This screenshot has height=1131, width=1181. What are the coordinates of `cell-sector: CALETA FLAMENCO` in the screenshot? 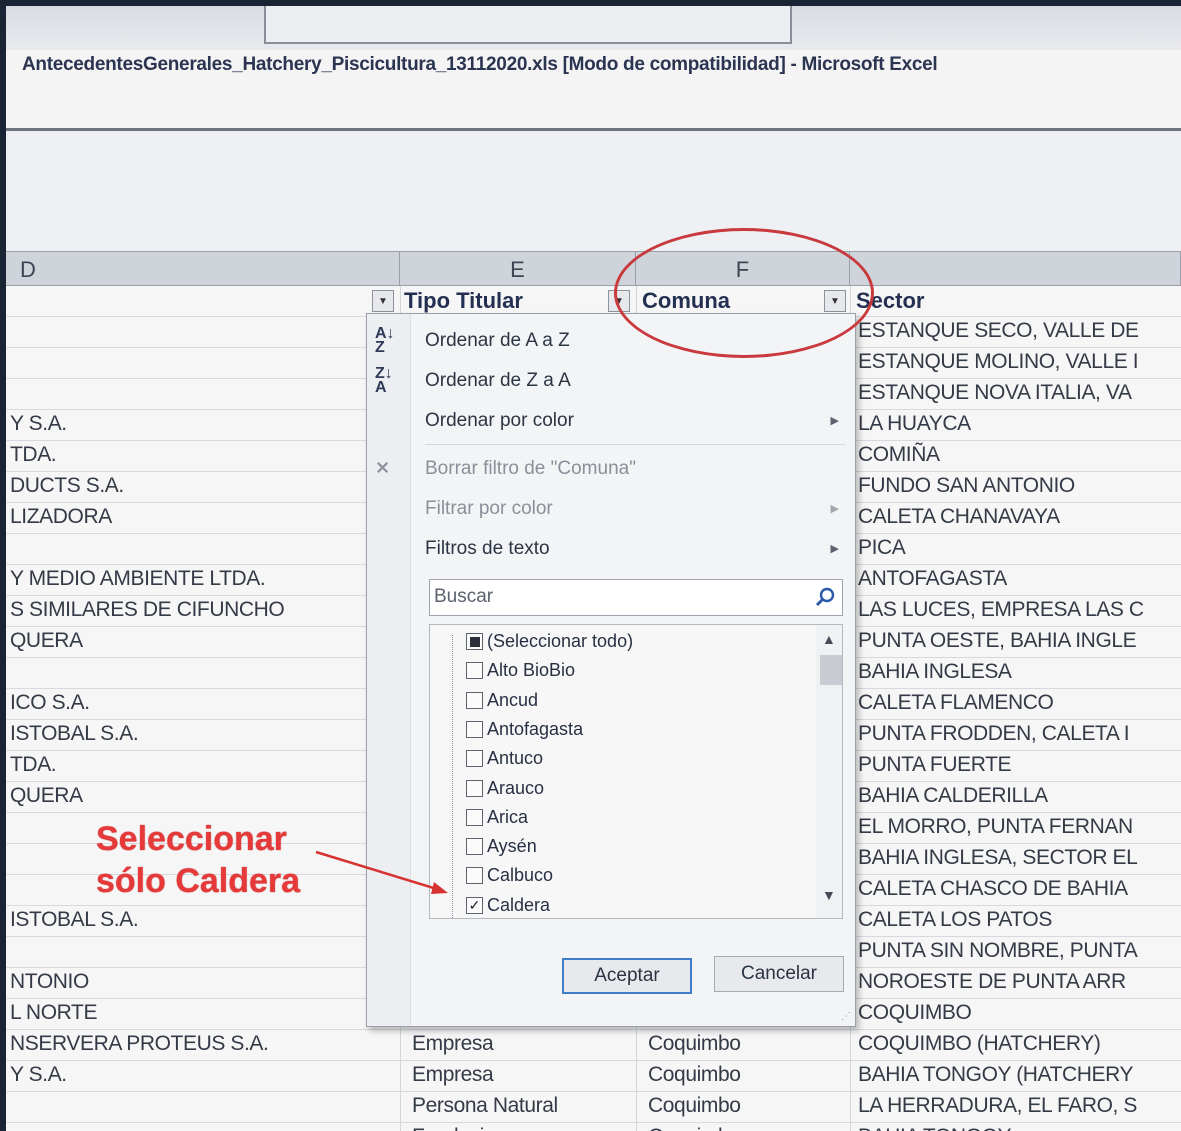 It's located at (956, 703).